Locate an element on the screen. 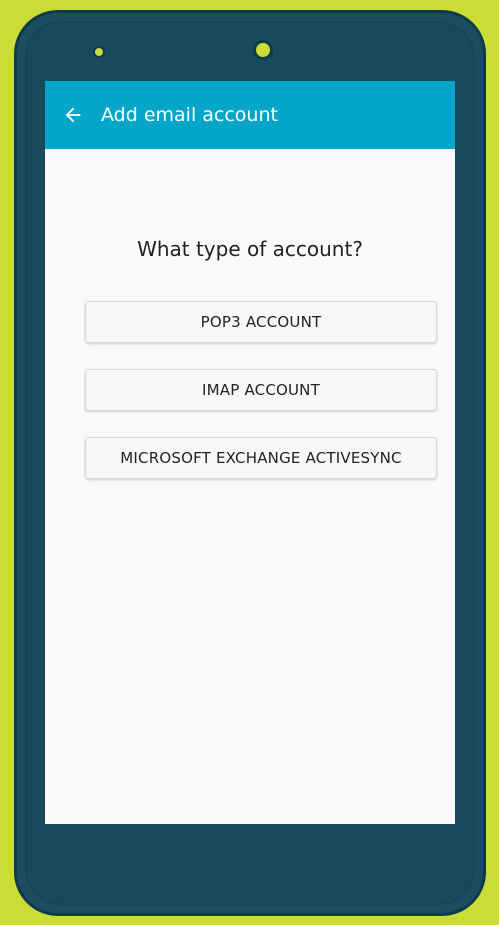  sensor-dot is located at coordinates (99, 52).